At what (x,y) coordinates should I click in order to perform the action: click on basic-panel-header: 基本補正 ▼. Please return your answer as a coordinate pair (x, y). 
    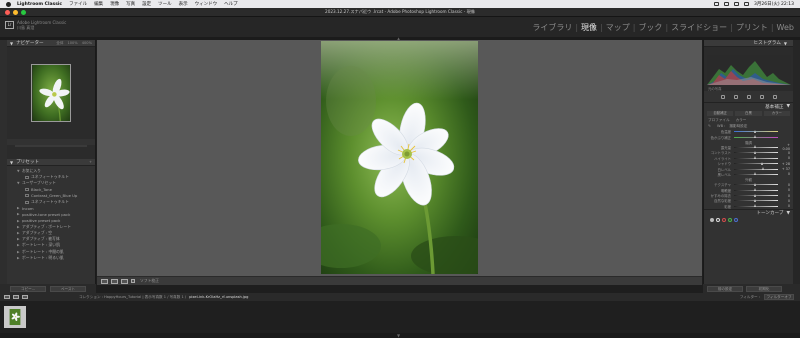
    Looking at the image, I should click on (748, 106).